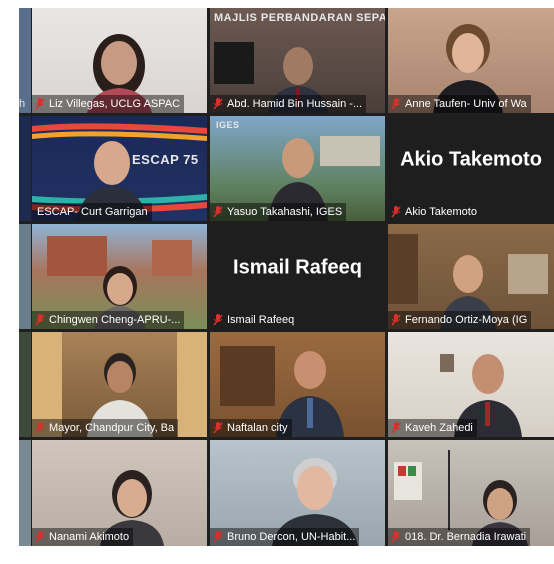  I want to click on participant-name-bar: Nanami Akimoto, so click(83, 537).